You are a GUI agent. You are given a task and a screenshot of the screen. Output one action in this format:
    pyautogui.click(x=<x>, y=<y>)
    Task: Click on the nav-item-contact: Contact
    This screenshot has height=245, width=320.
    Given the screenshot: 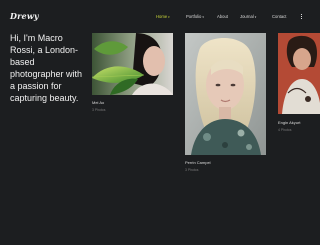 What is the action you would take?
    pyautogui.click(x=279, y=16)
    